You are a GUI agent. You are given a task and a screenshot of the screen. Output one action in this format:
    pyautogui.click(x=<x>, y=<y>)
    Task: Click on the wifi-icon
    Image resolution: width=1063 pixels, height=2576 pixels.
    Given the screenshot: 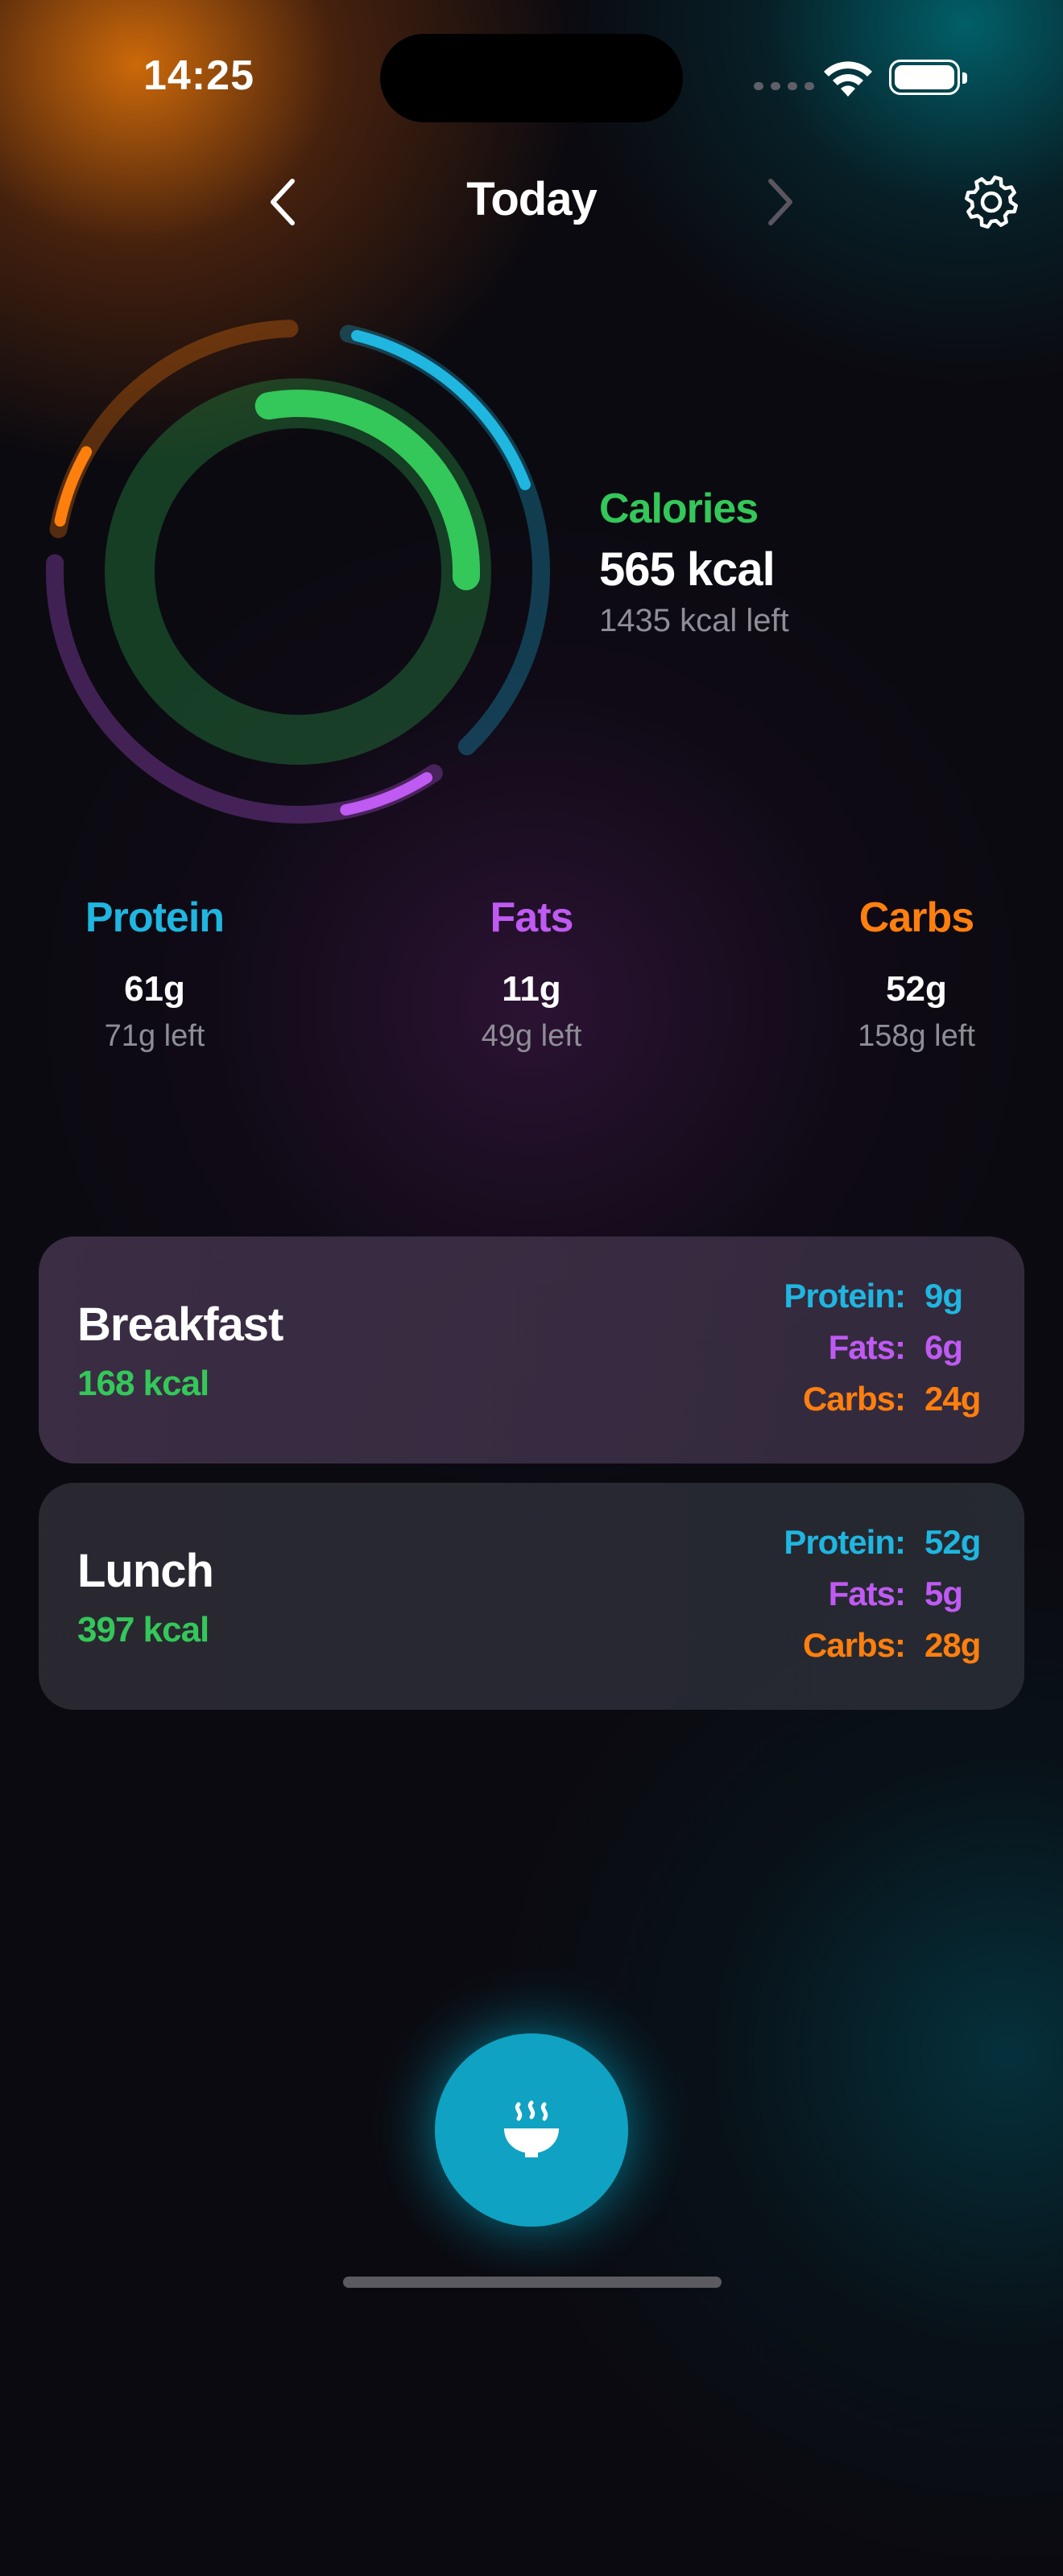 What is the action you would take?
    pyautogui.click(x=848, y=79)
    